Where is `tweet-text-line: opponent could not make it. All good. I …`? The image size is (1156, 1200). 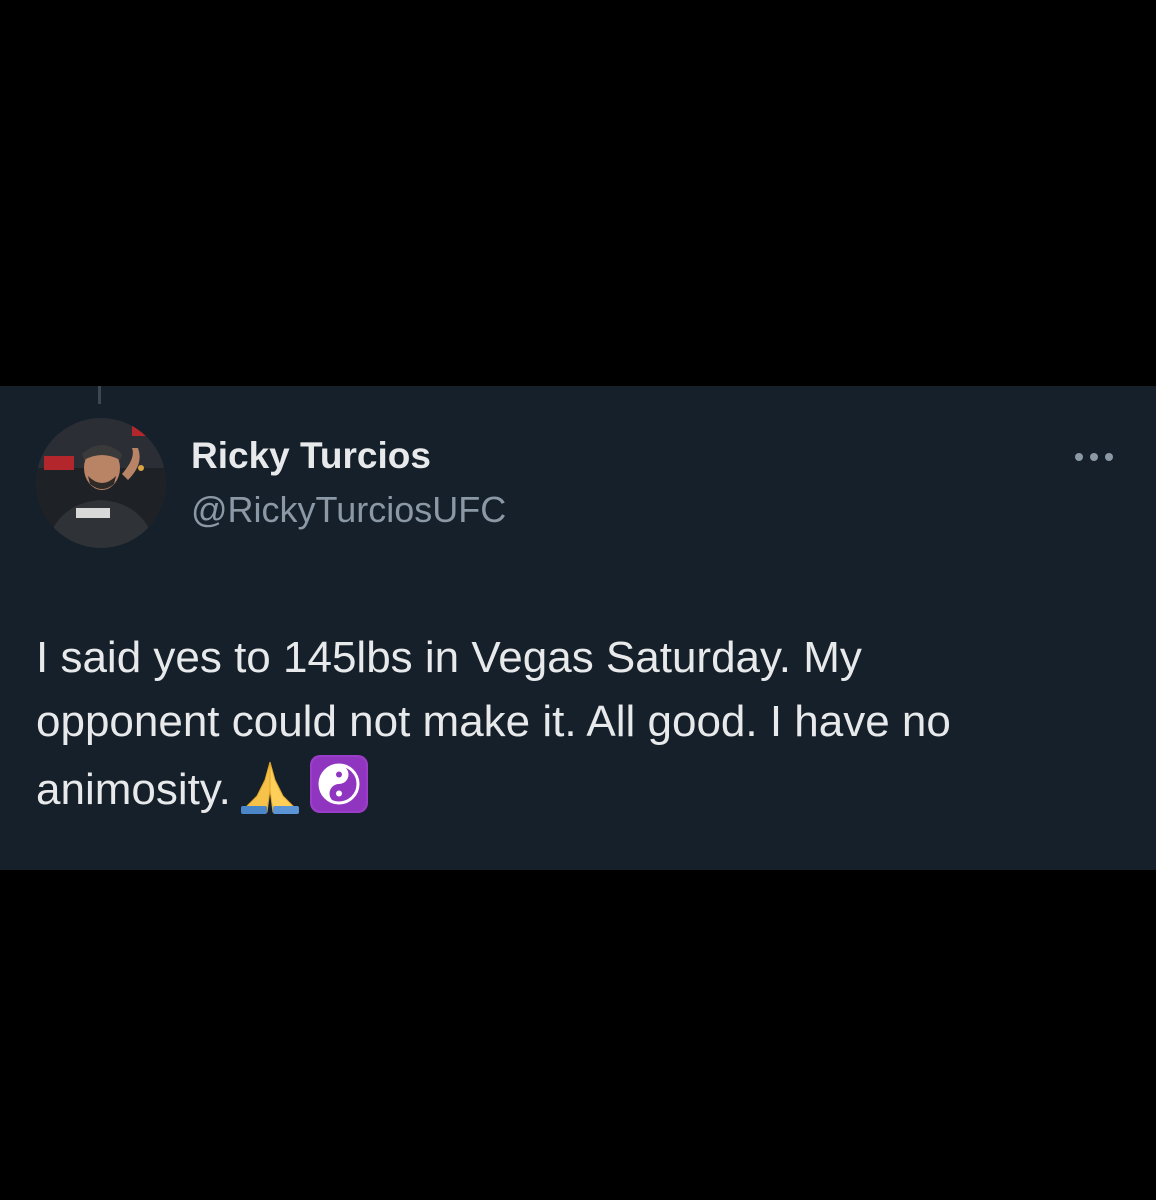
tweet-text-line: opponent could not make it. All good. I … is located at coordinates (493, 721).